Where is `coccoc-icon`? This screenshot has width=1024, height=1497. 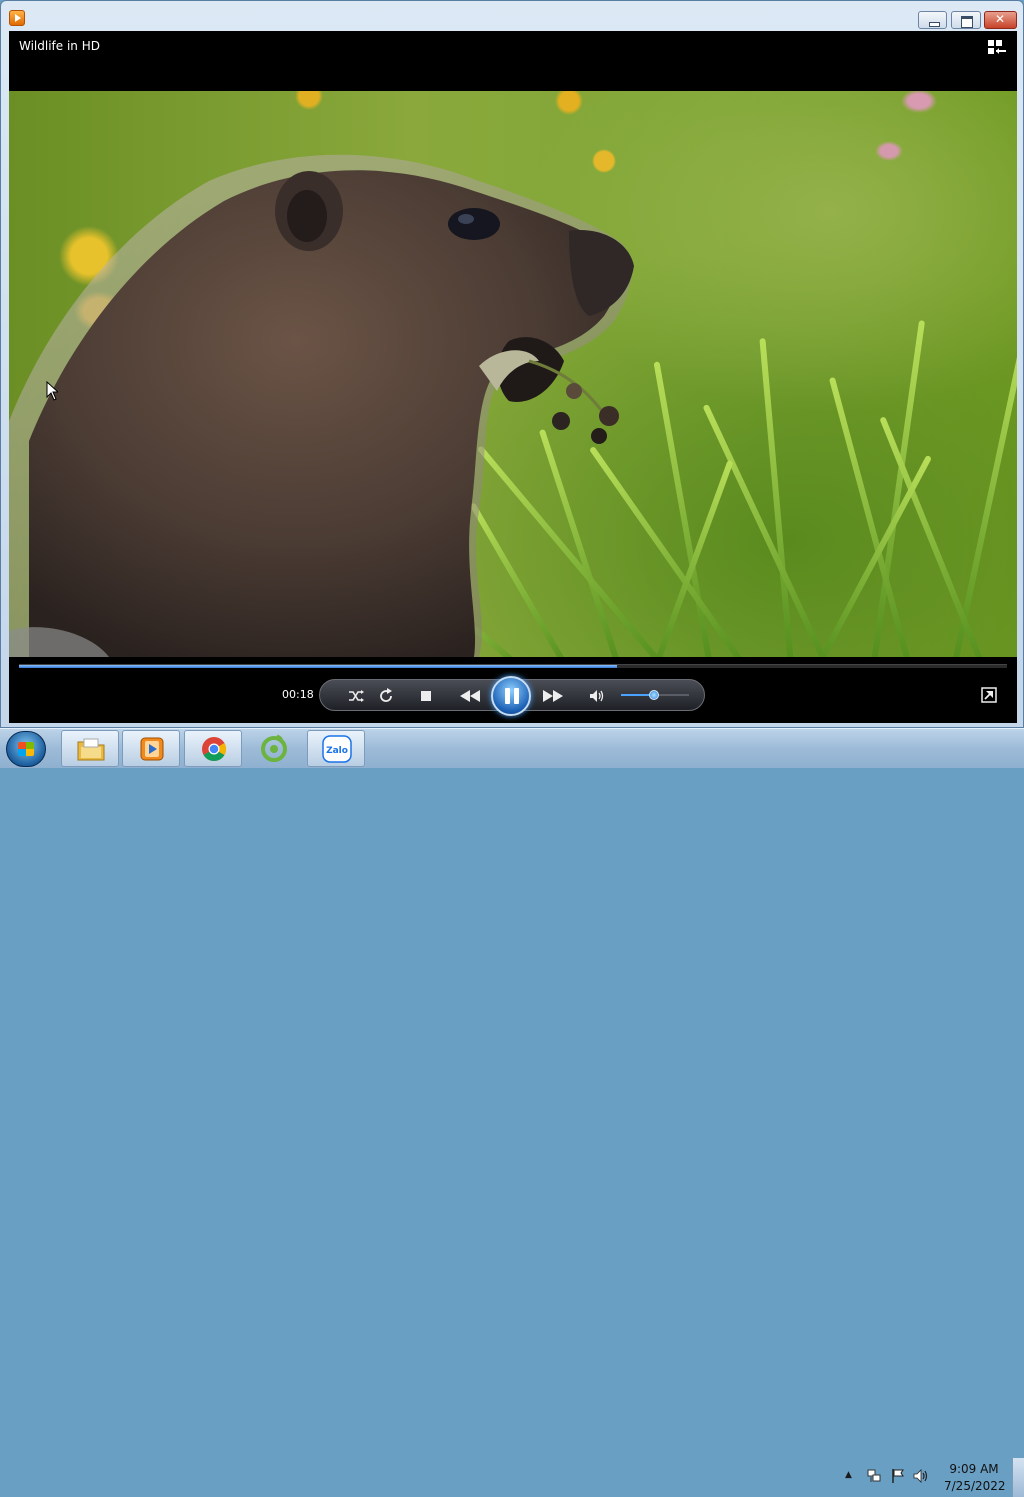
coccoc-icon is located at coordinates (274, 748).